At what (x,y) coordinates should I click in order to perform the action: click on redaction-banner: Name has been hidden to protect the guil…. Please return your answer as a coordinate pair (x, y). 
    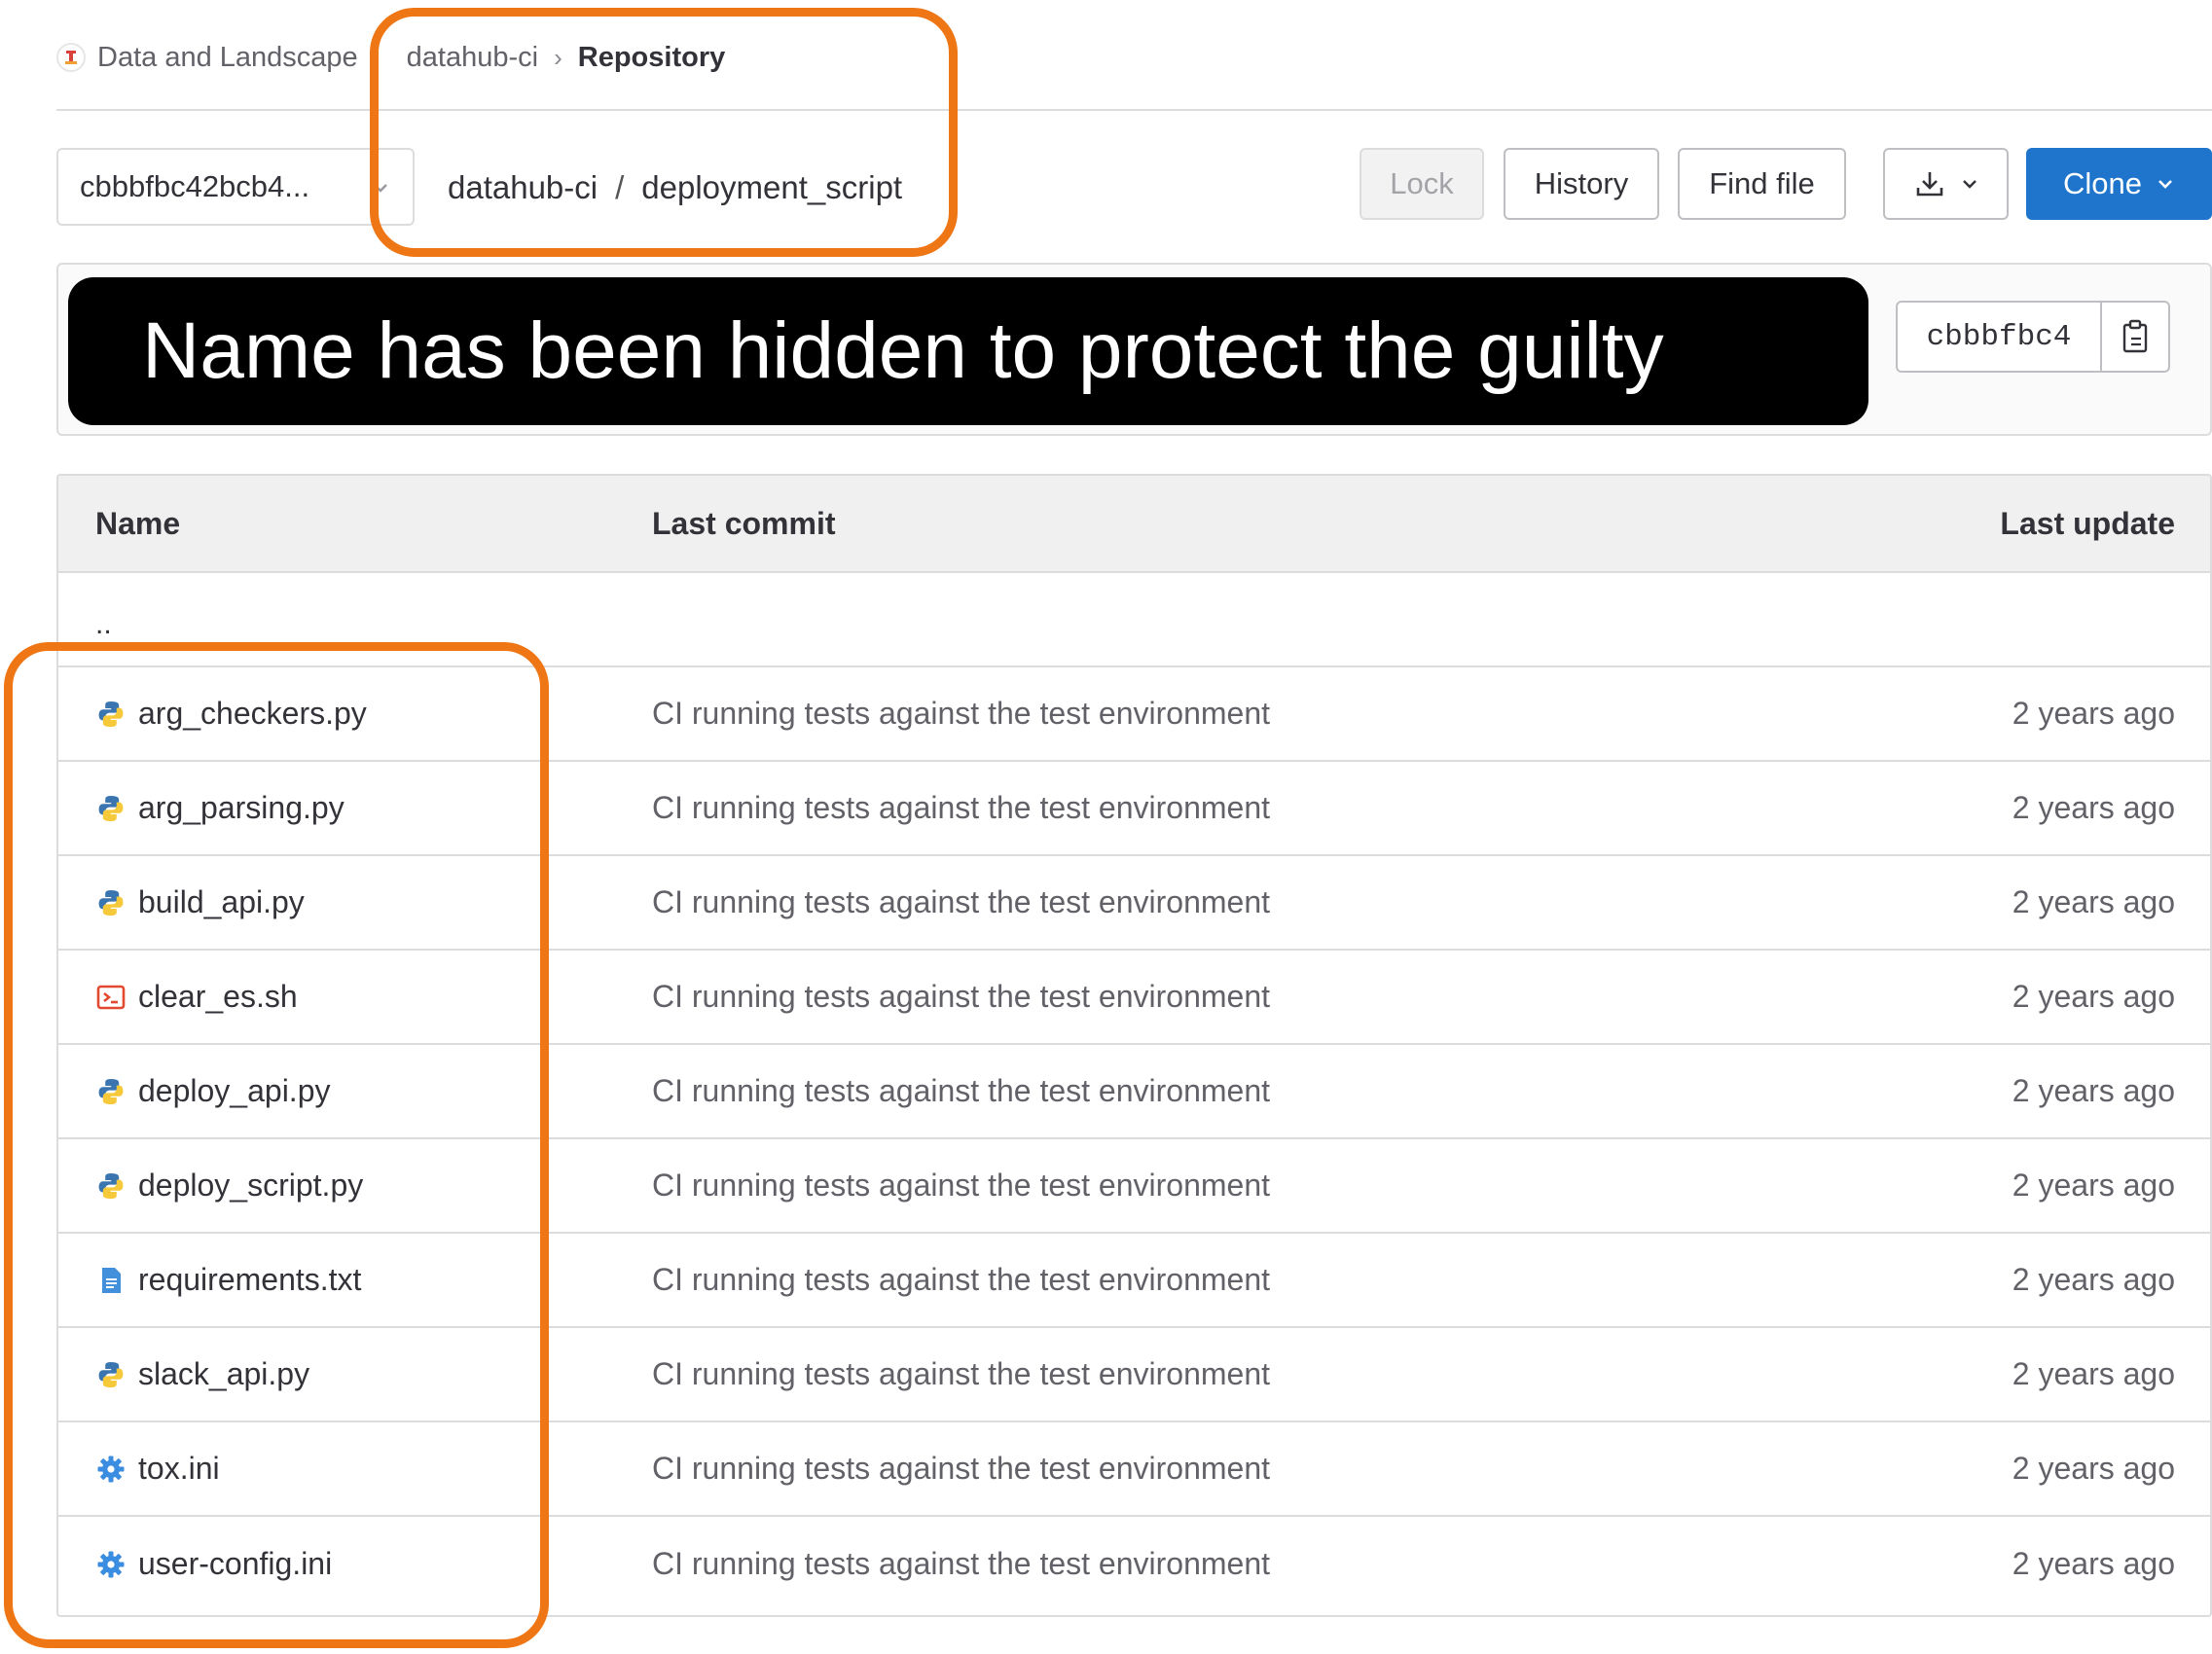
    Looking at the image, I should click on (968, 351).